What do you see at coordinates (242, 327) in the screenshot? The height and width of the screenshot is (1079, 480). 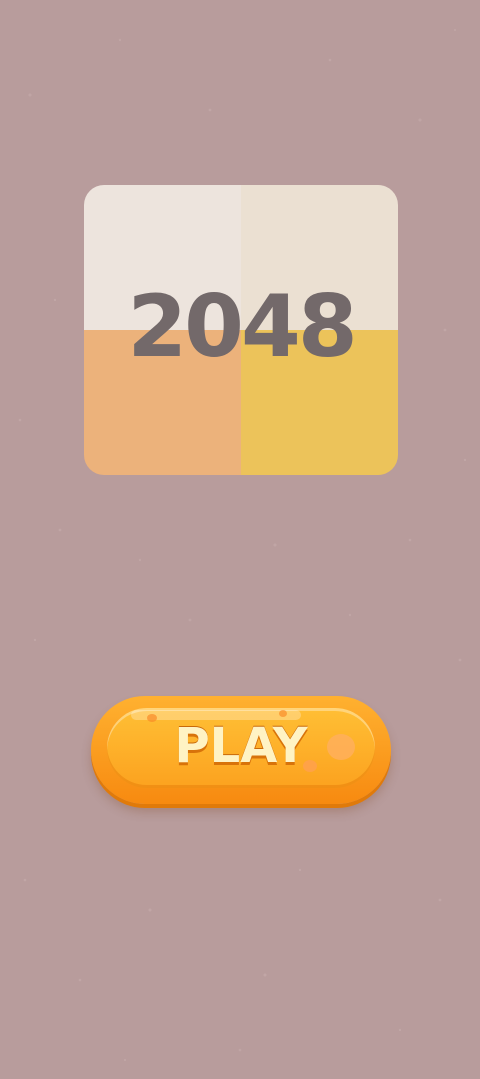 I see `logo-title: 2048` at bounding box center [242, 327].